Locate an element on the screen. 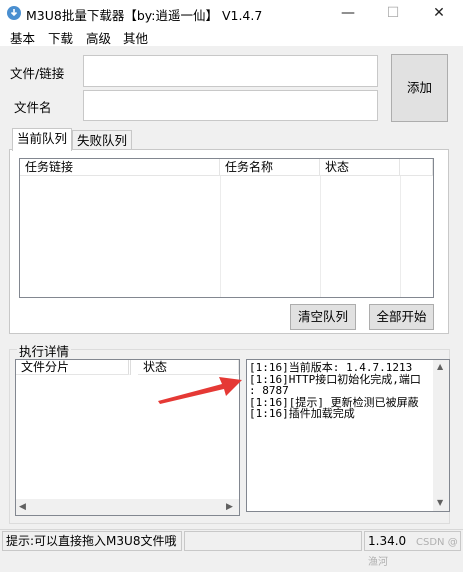 Image resolution: width=463 pixels, height=572 pixels. tab-failed-queue: 失败队列 is located at coordinates (102, 140).